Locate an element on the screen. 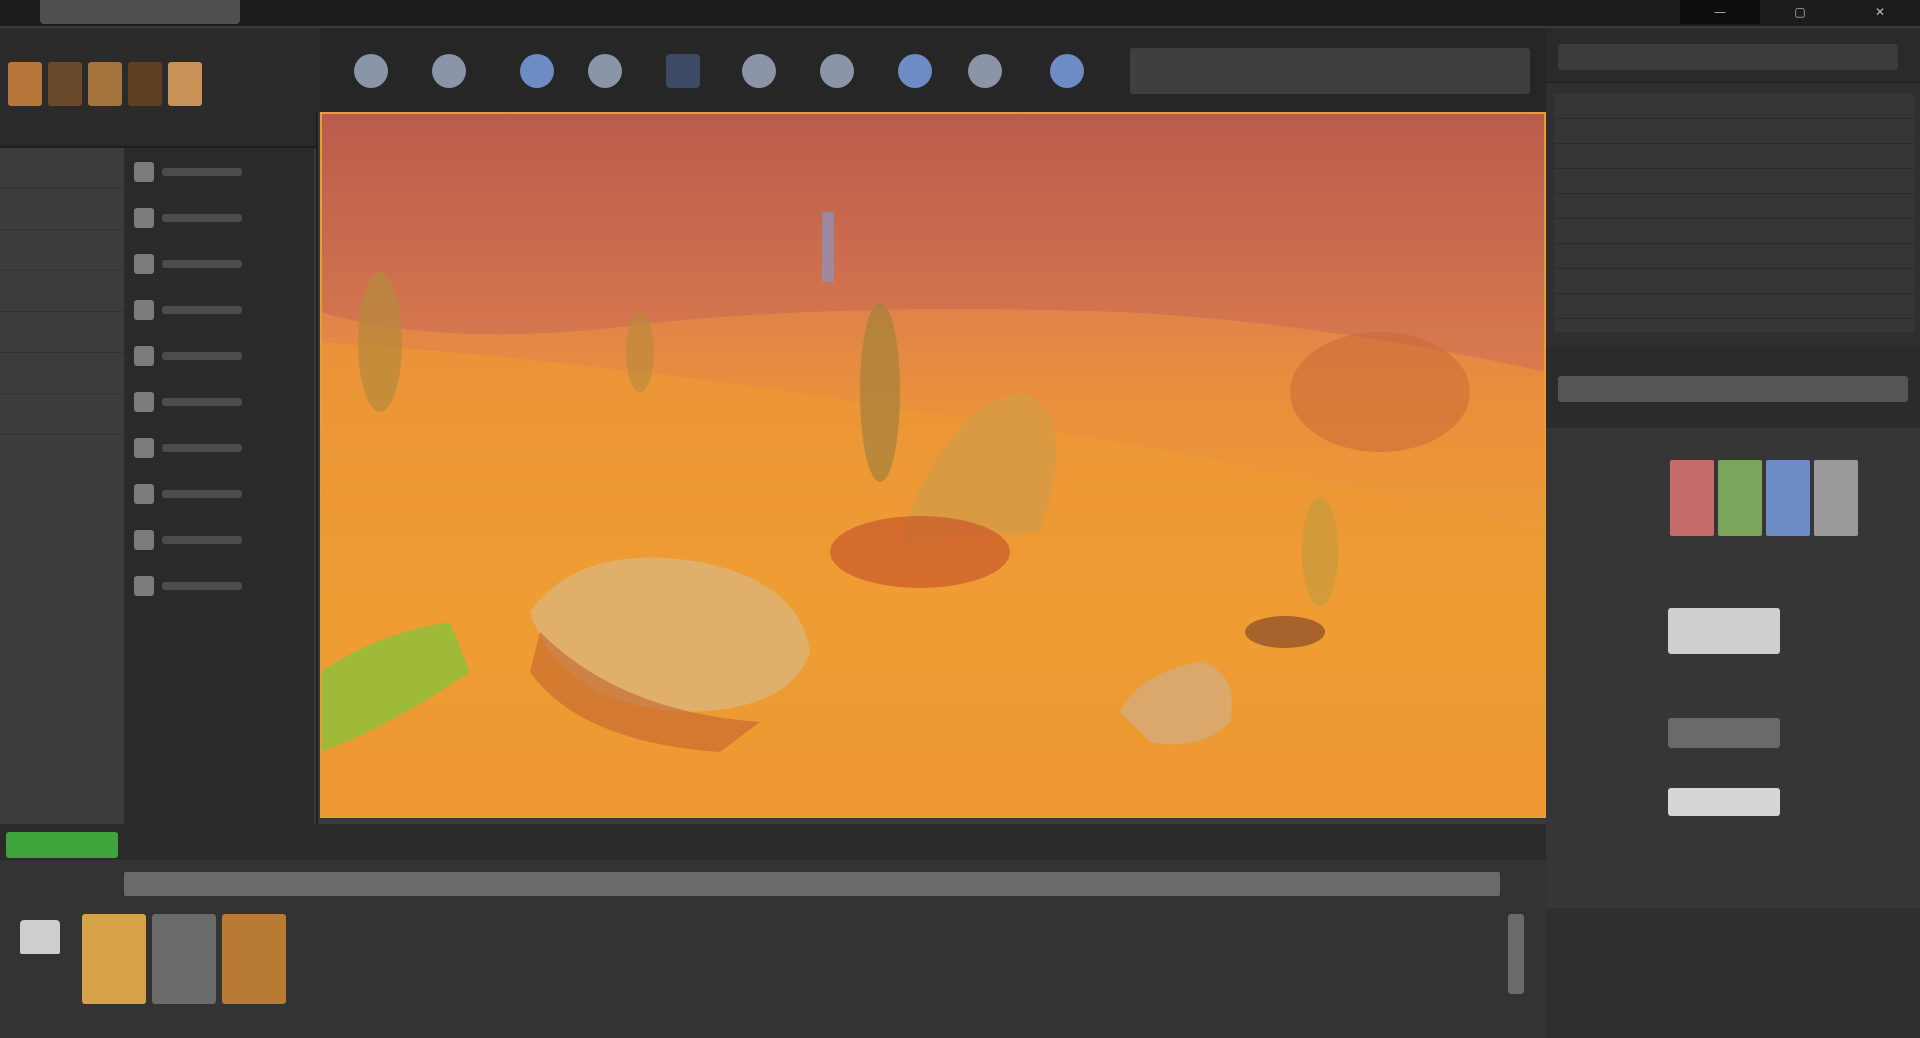  close-icon: ✕ is located at coordinates (1880, 12).